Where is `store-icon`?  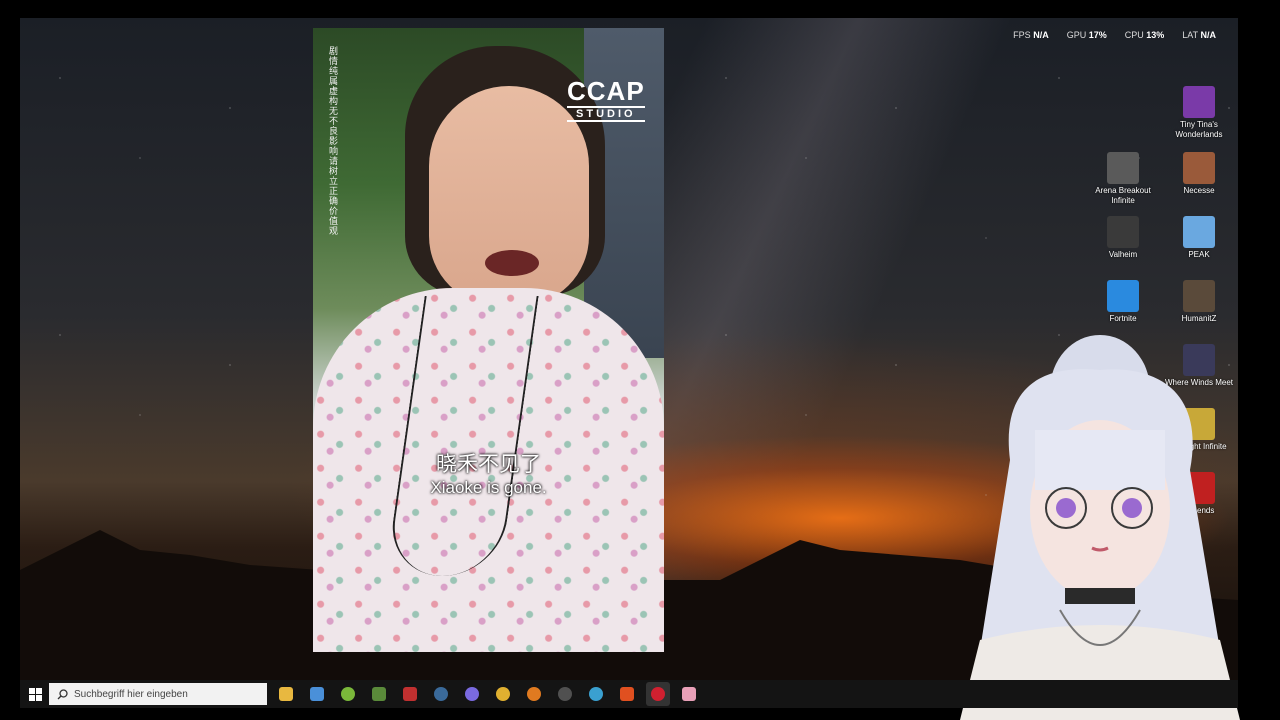
store-icon is located at coordinates (317, 694).